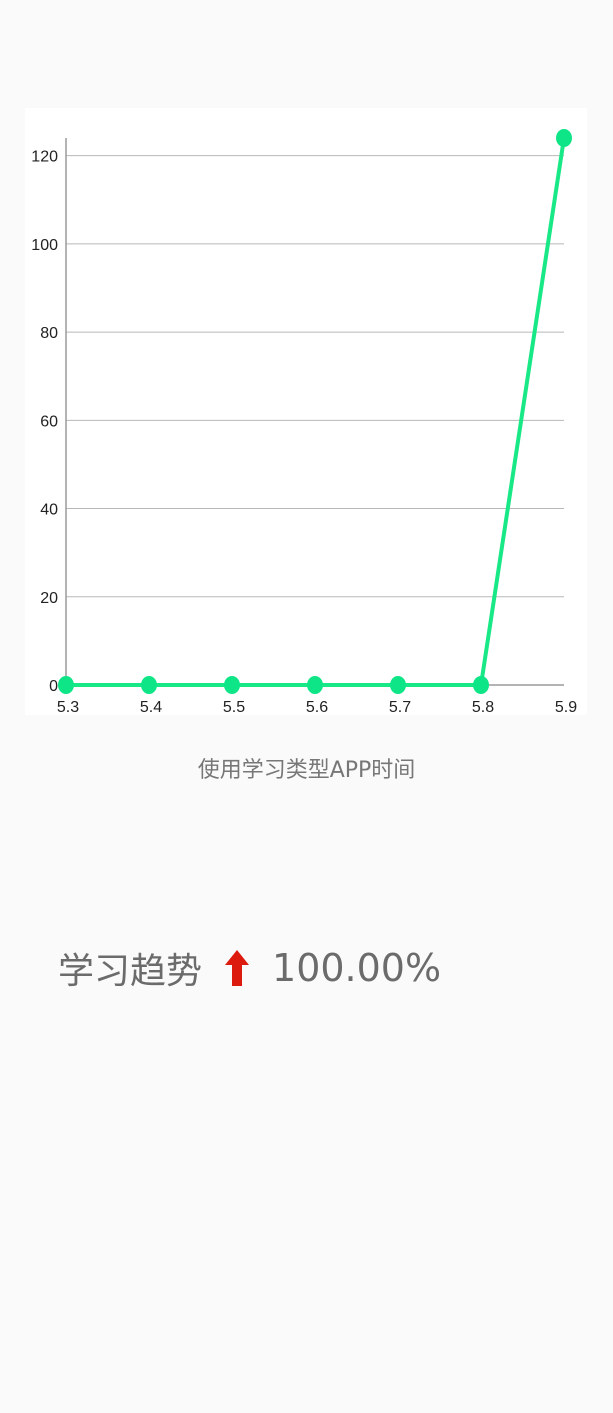  I want to click on trend-label: 学习趋势, so click(130, 971).